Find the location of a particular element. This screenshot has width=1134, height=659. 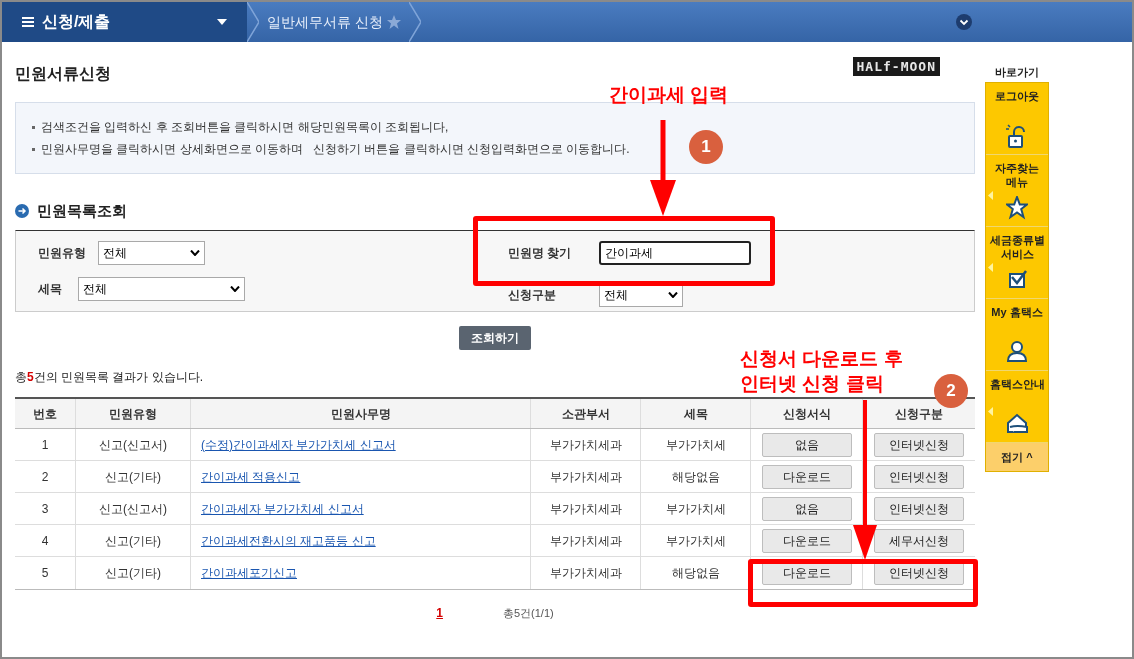

house-icon is located at coordinates (1017, 424).